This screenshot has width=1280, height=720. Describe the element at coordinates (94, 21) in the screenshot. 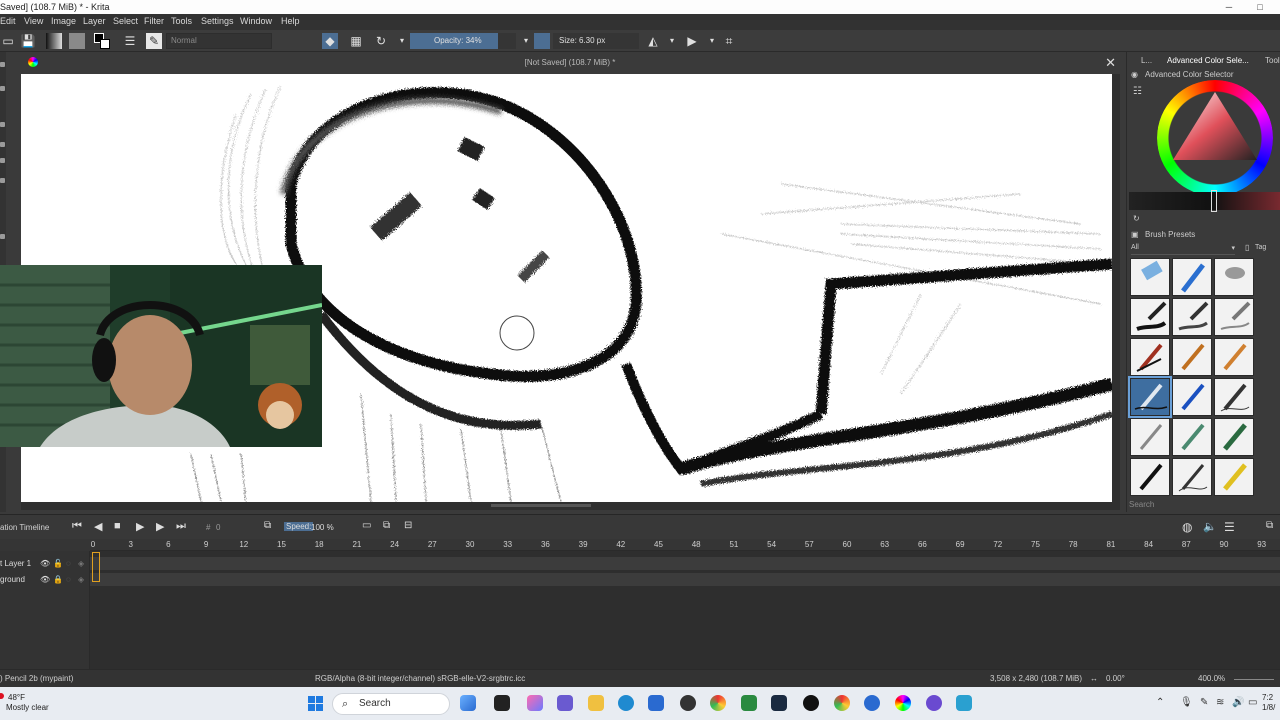

I see `menu-layer: Layer` at that location.